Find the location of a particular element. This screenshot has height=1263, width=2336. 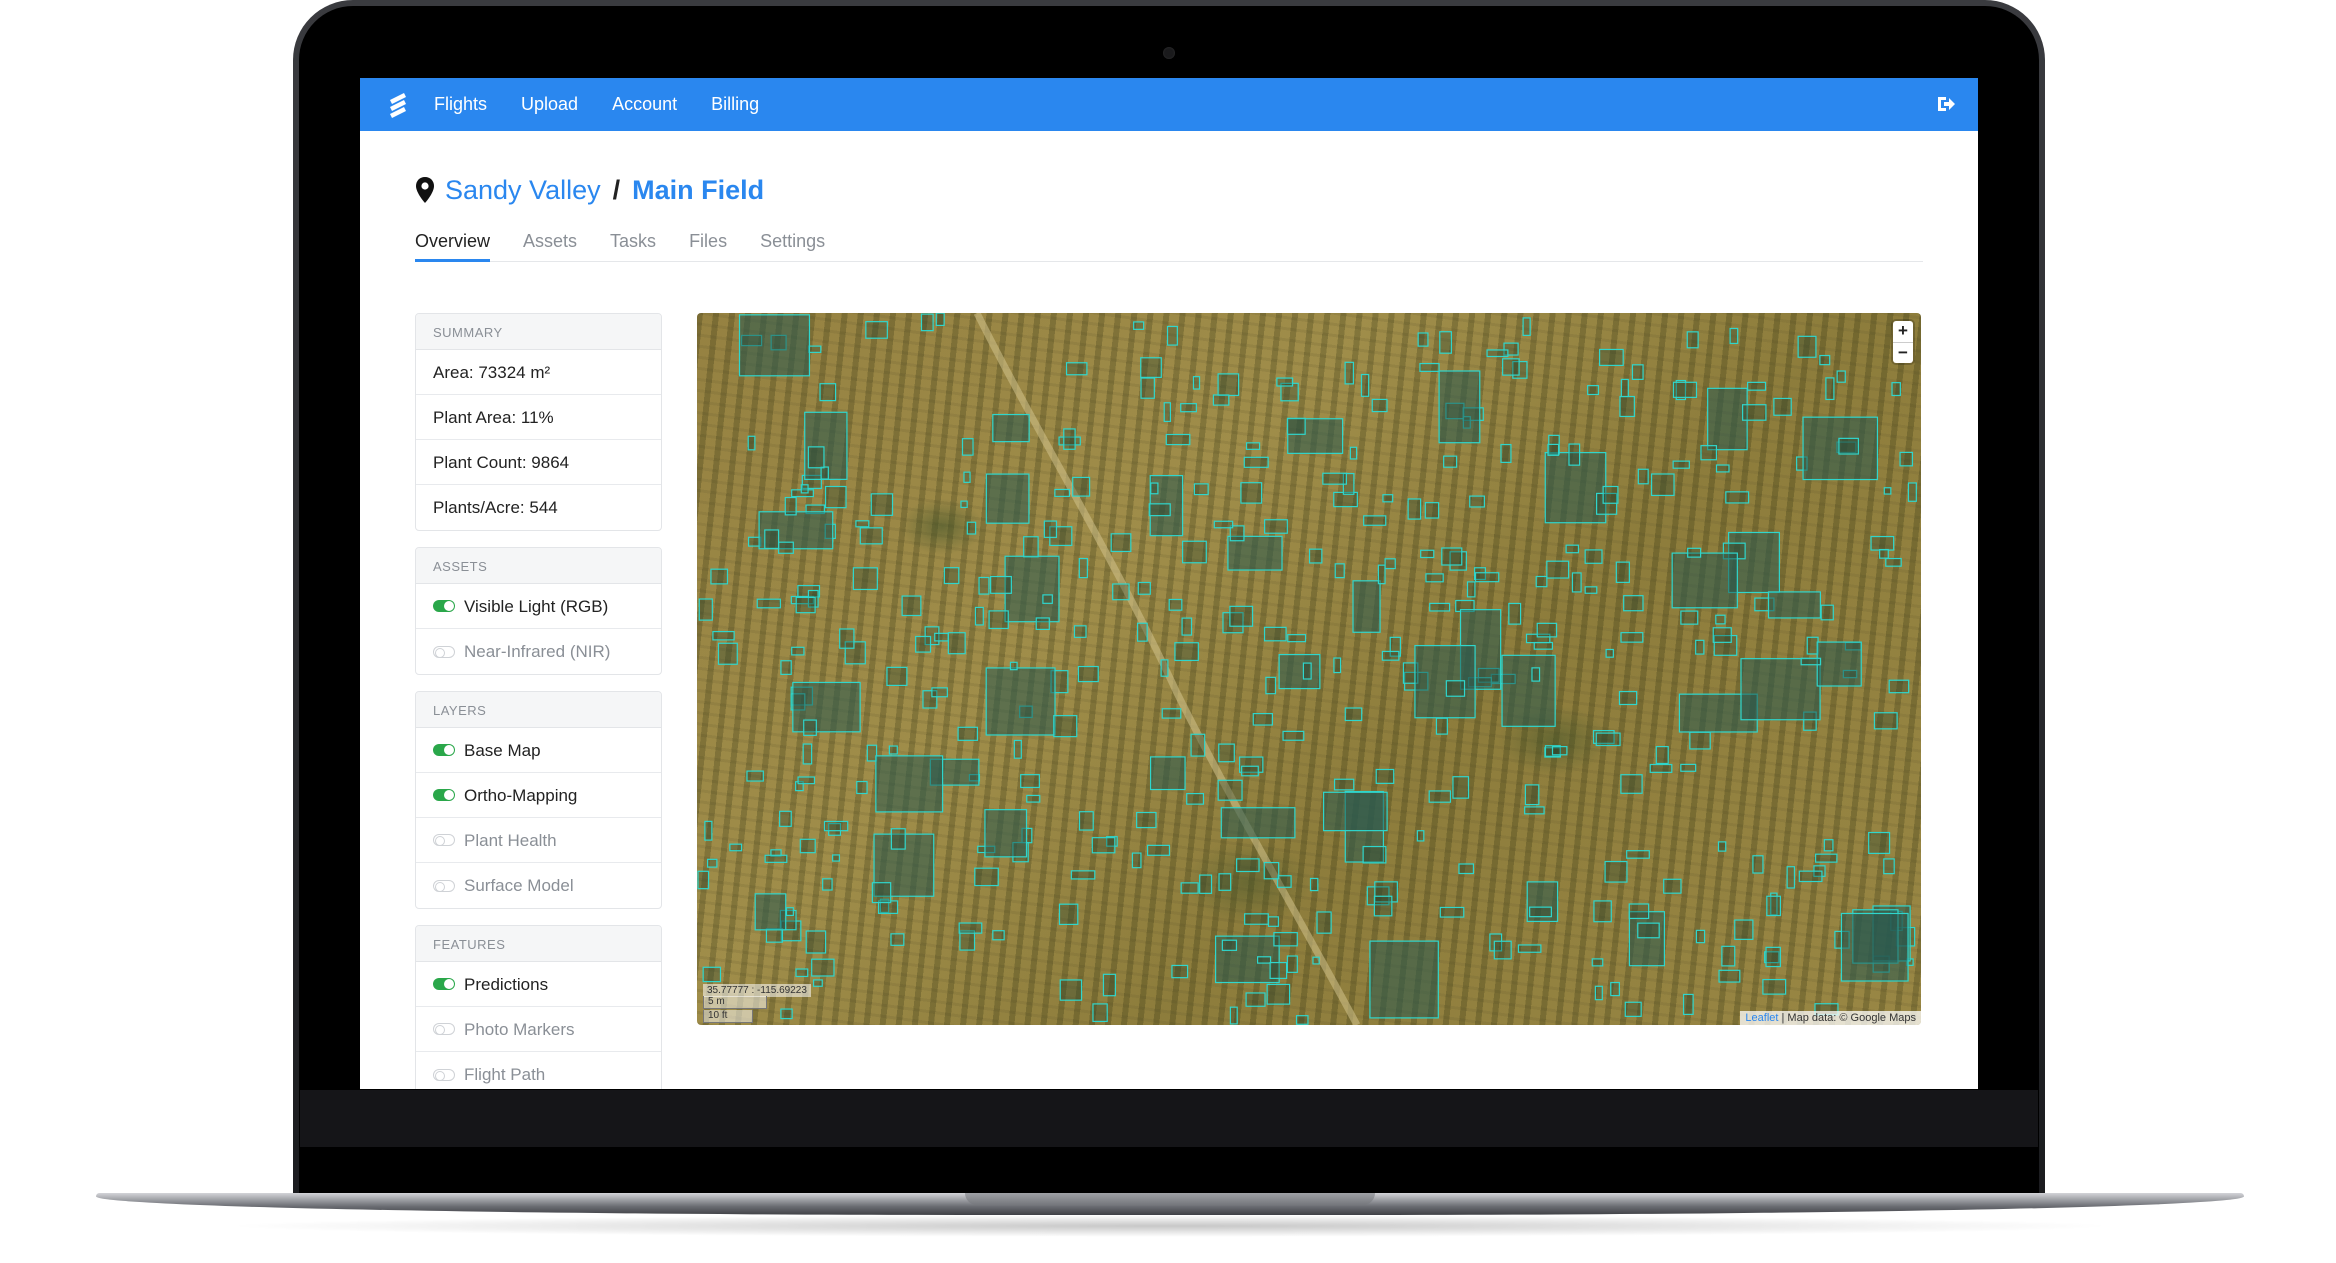

tab-assets: Assets is located at coordinates (550, 240).